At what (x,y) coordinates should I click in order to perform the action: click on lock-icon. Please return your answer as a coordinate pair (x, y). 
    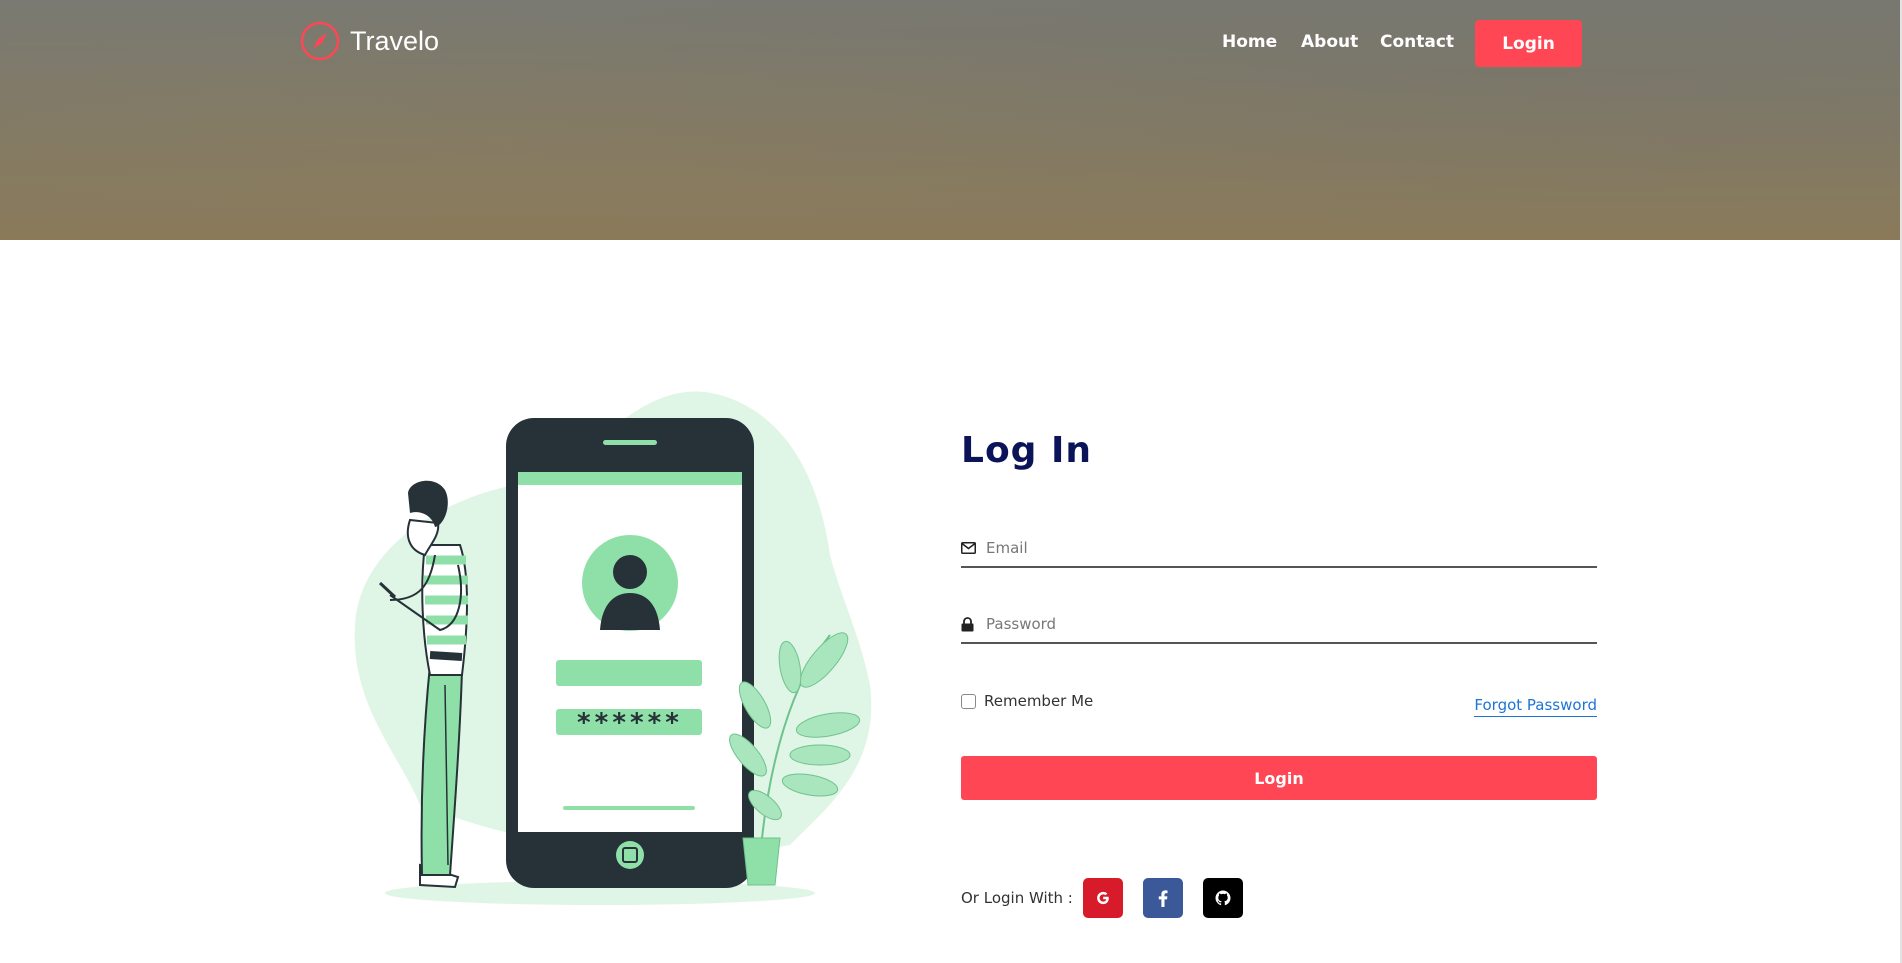
    Looking at the image, I should click on (969, 624).